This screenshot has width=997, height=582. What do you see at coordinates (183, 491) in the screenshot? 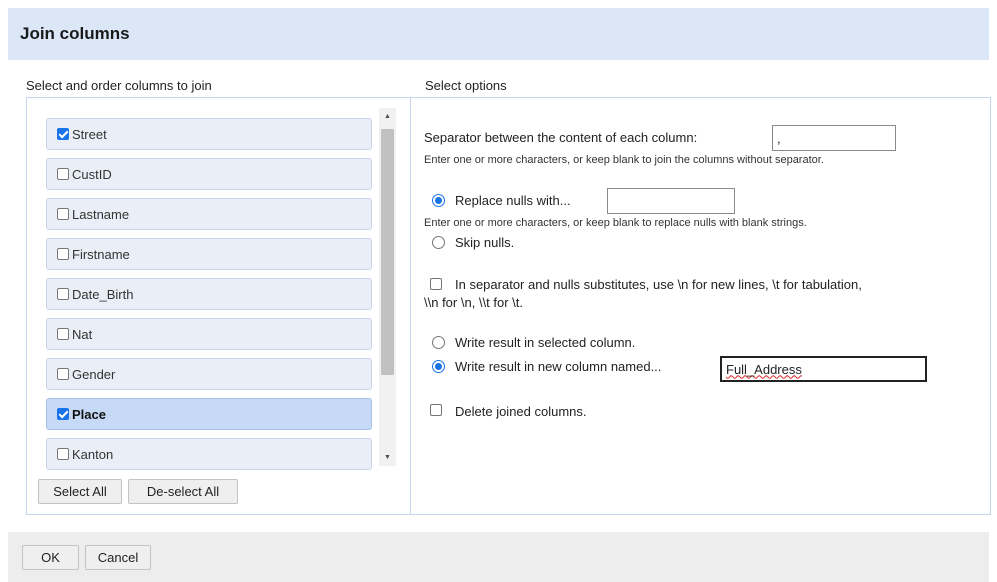
I see `deselect-all-button: De-select All` at bounding box center [183, 491].